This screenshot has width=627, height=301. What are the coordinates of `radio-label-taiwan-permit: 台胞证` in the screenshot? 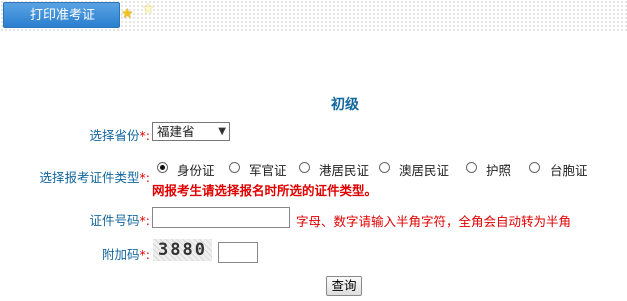 It's located at (569, 170).